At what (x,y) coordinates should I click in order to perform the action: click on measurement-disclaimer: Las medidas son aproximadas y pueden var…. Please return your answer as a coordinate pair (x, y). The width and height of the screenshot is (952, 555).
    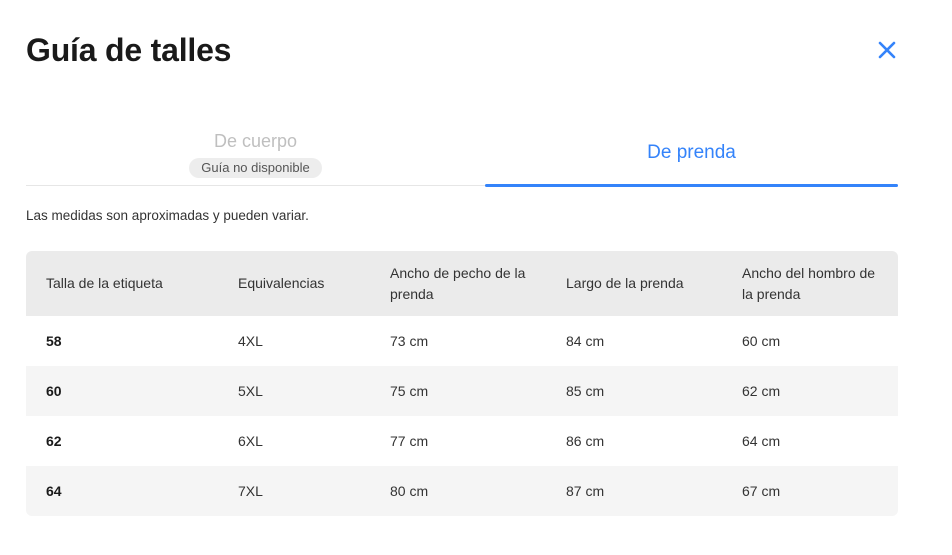
    Looking at the image, I should click on (167, 215).